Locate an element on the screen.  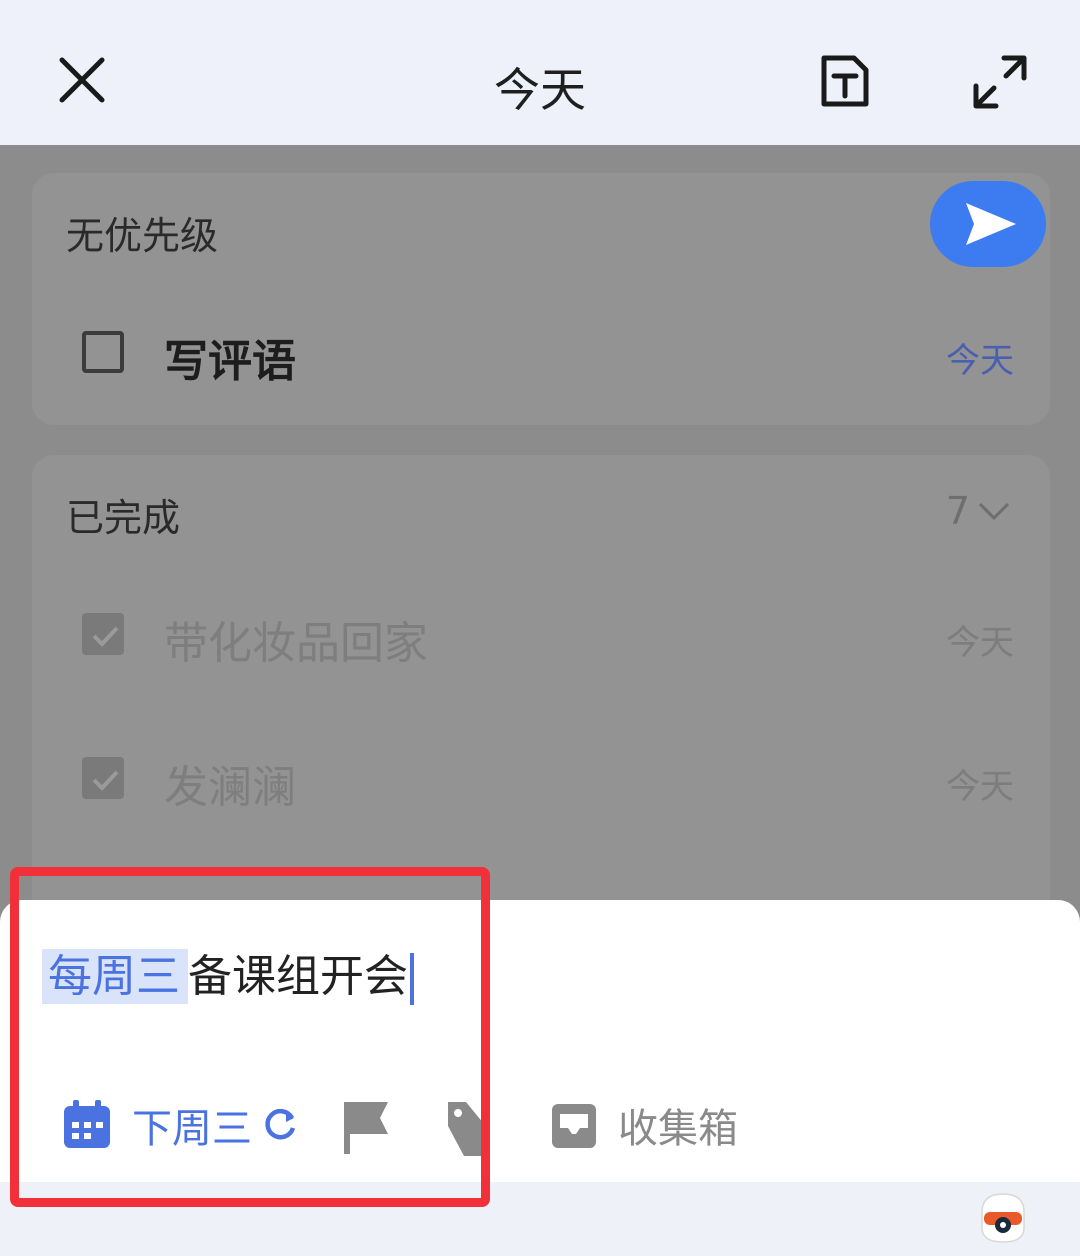
chevron-down-icon is located at coordinates (994, 511).